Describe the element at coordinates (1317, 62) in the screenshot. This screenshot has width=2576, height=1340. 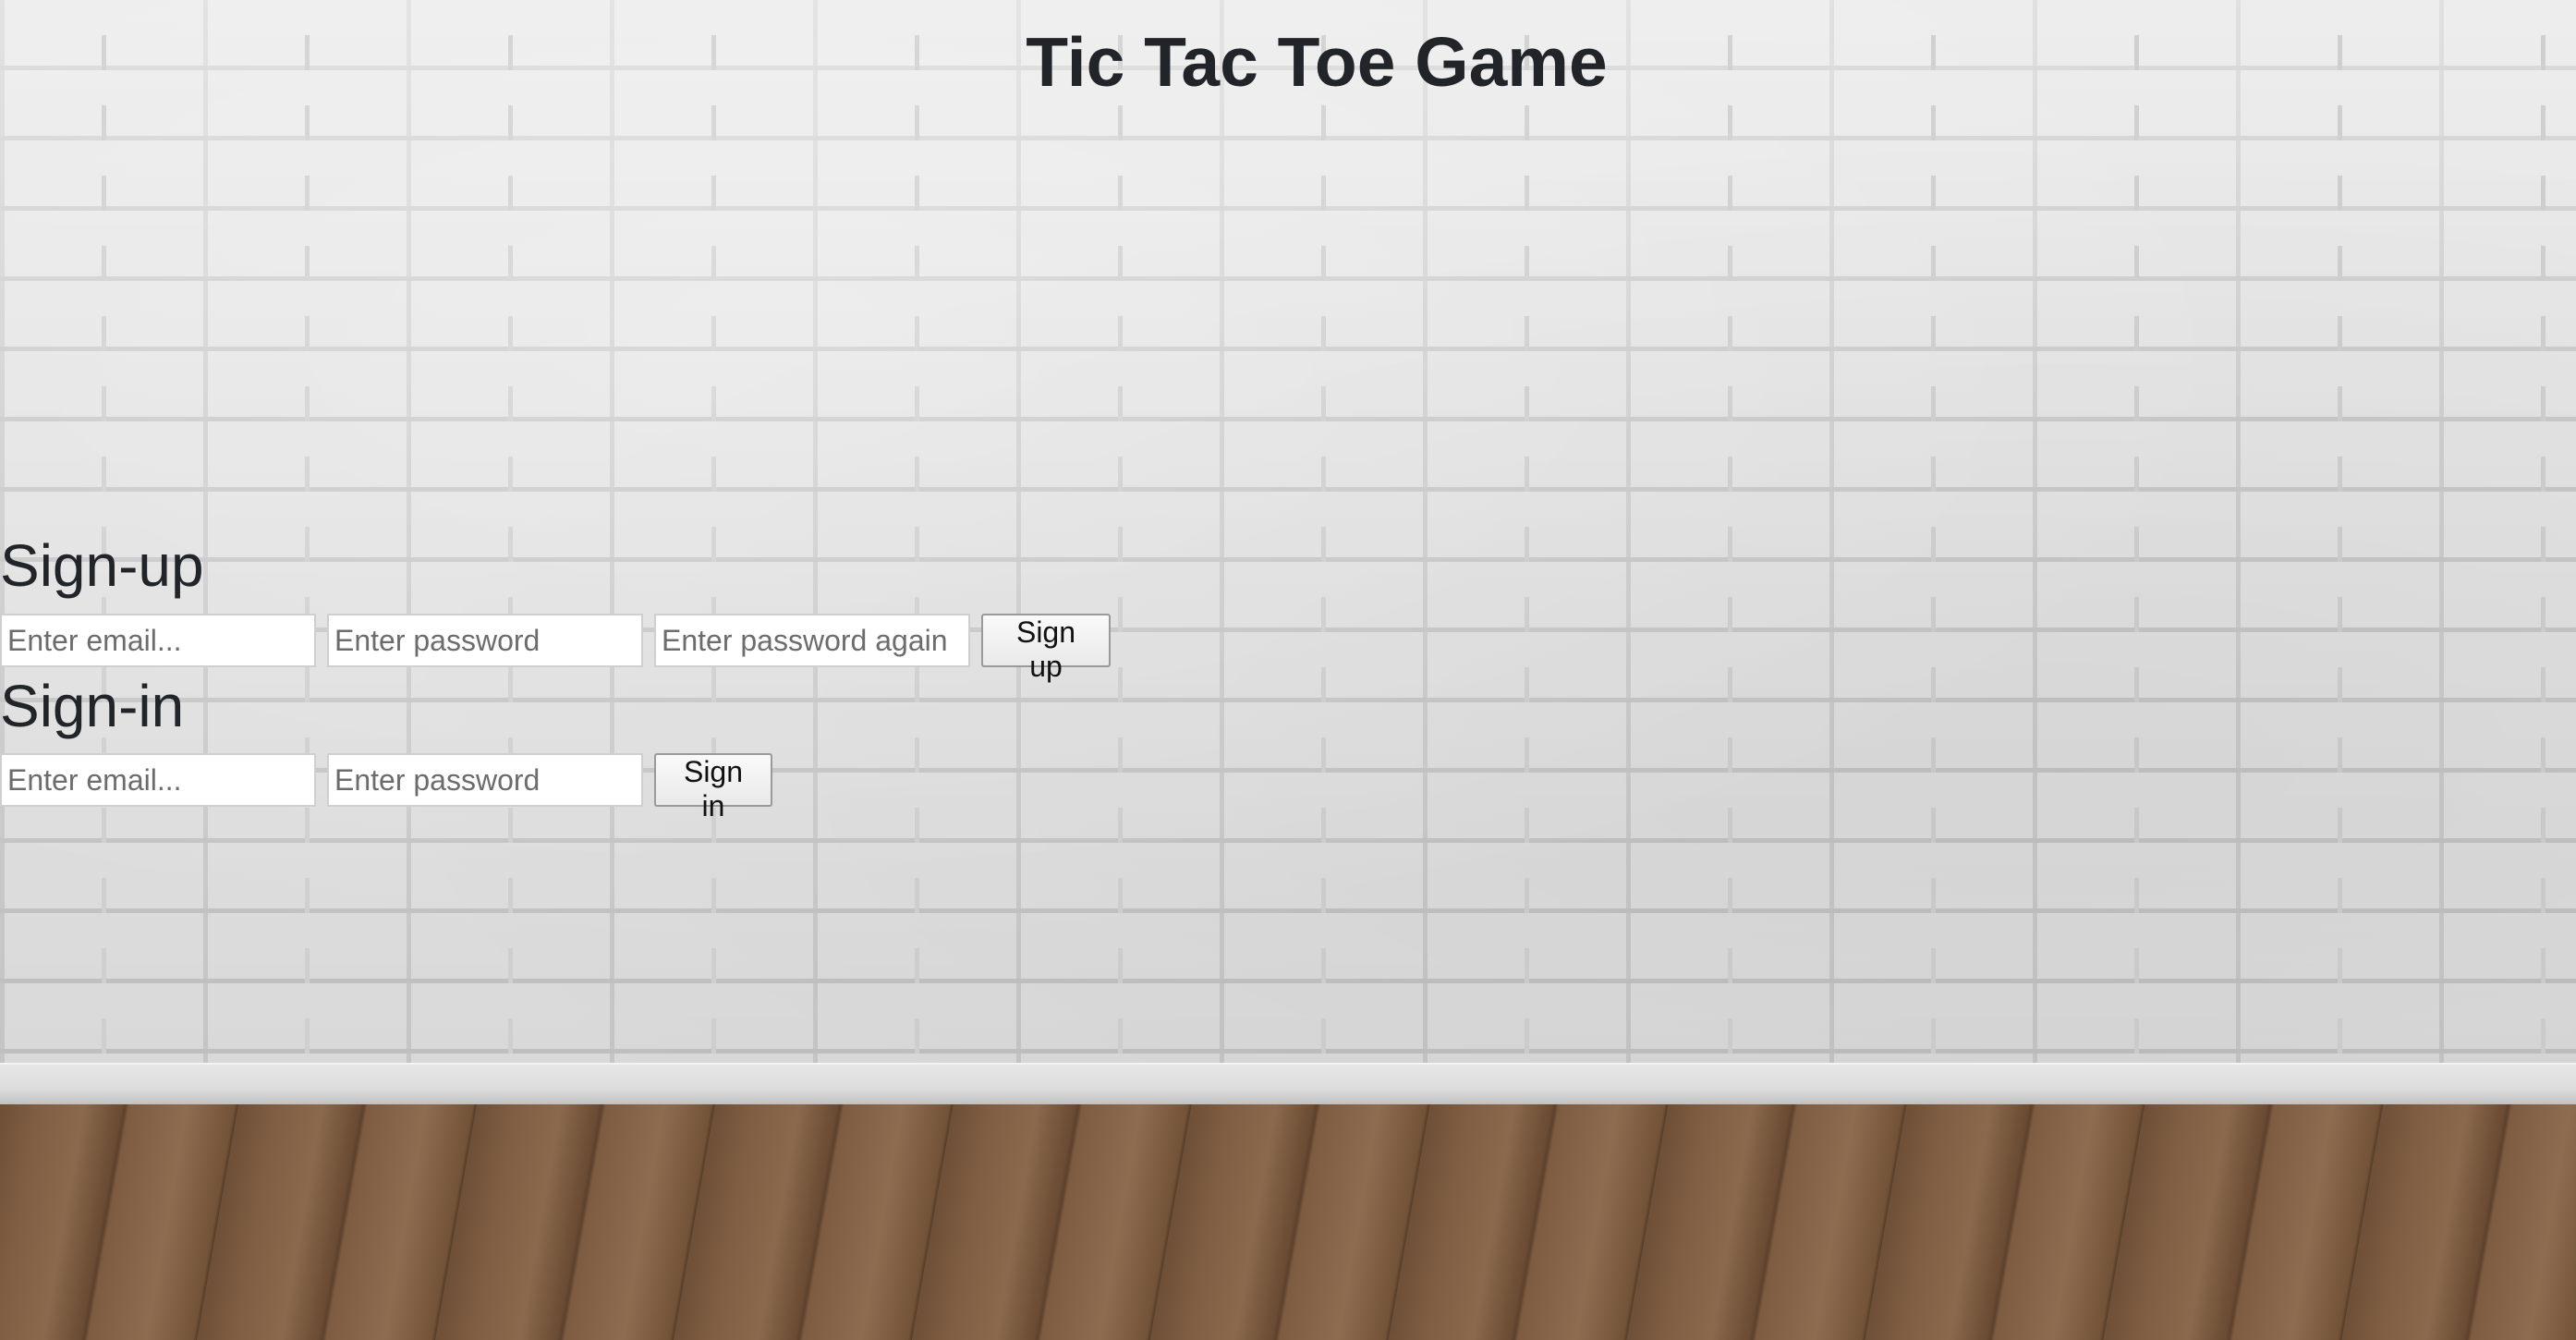
I see `page-title: Tic Tac Toe Game` at that location.